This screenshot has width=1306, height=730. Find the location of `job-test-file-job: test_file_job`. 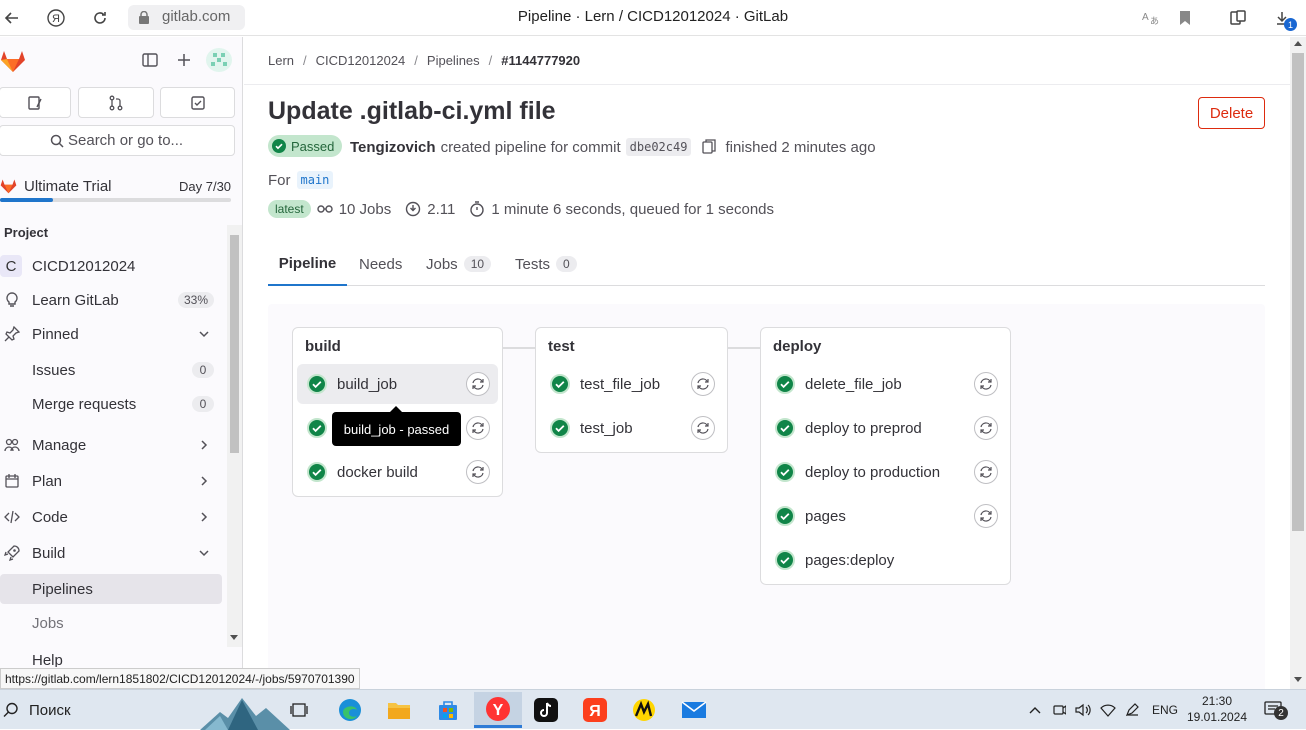

job-test-file-job: test_file_job is located at coordinates (631, 384).